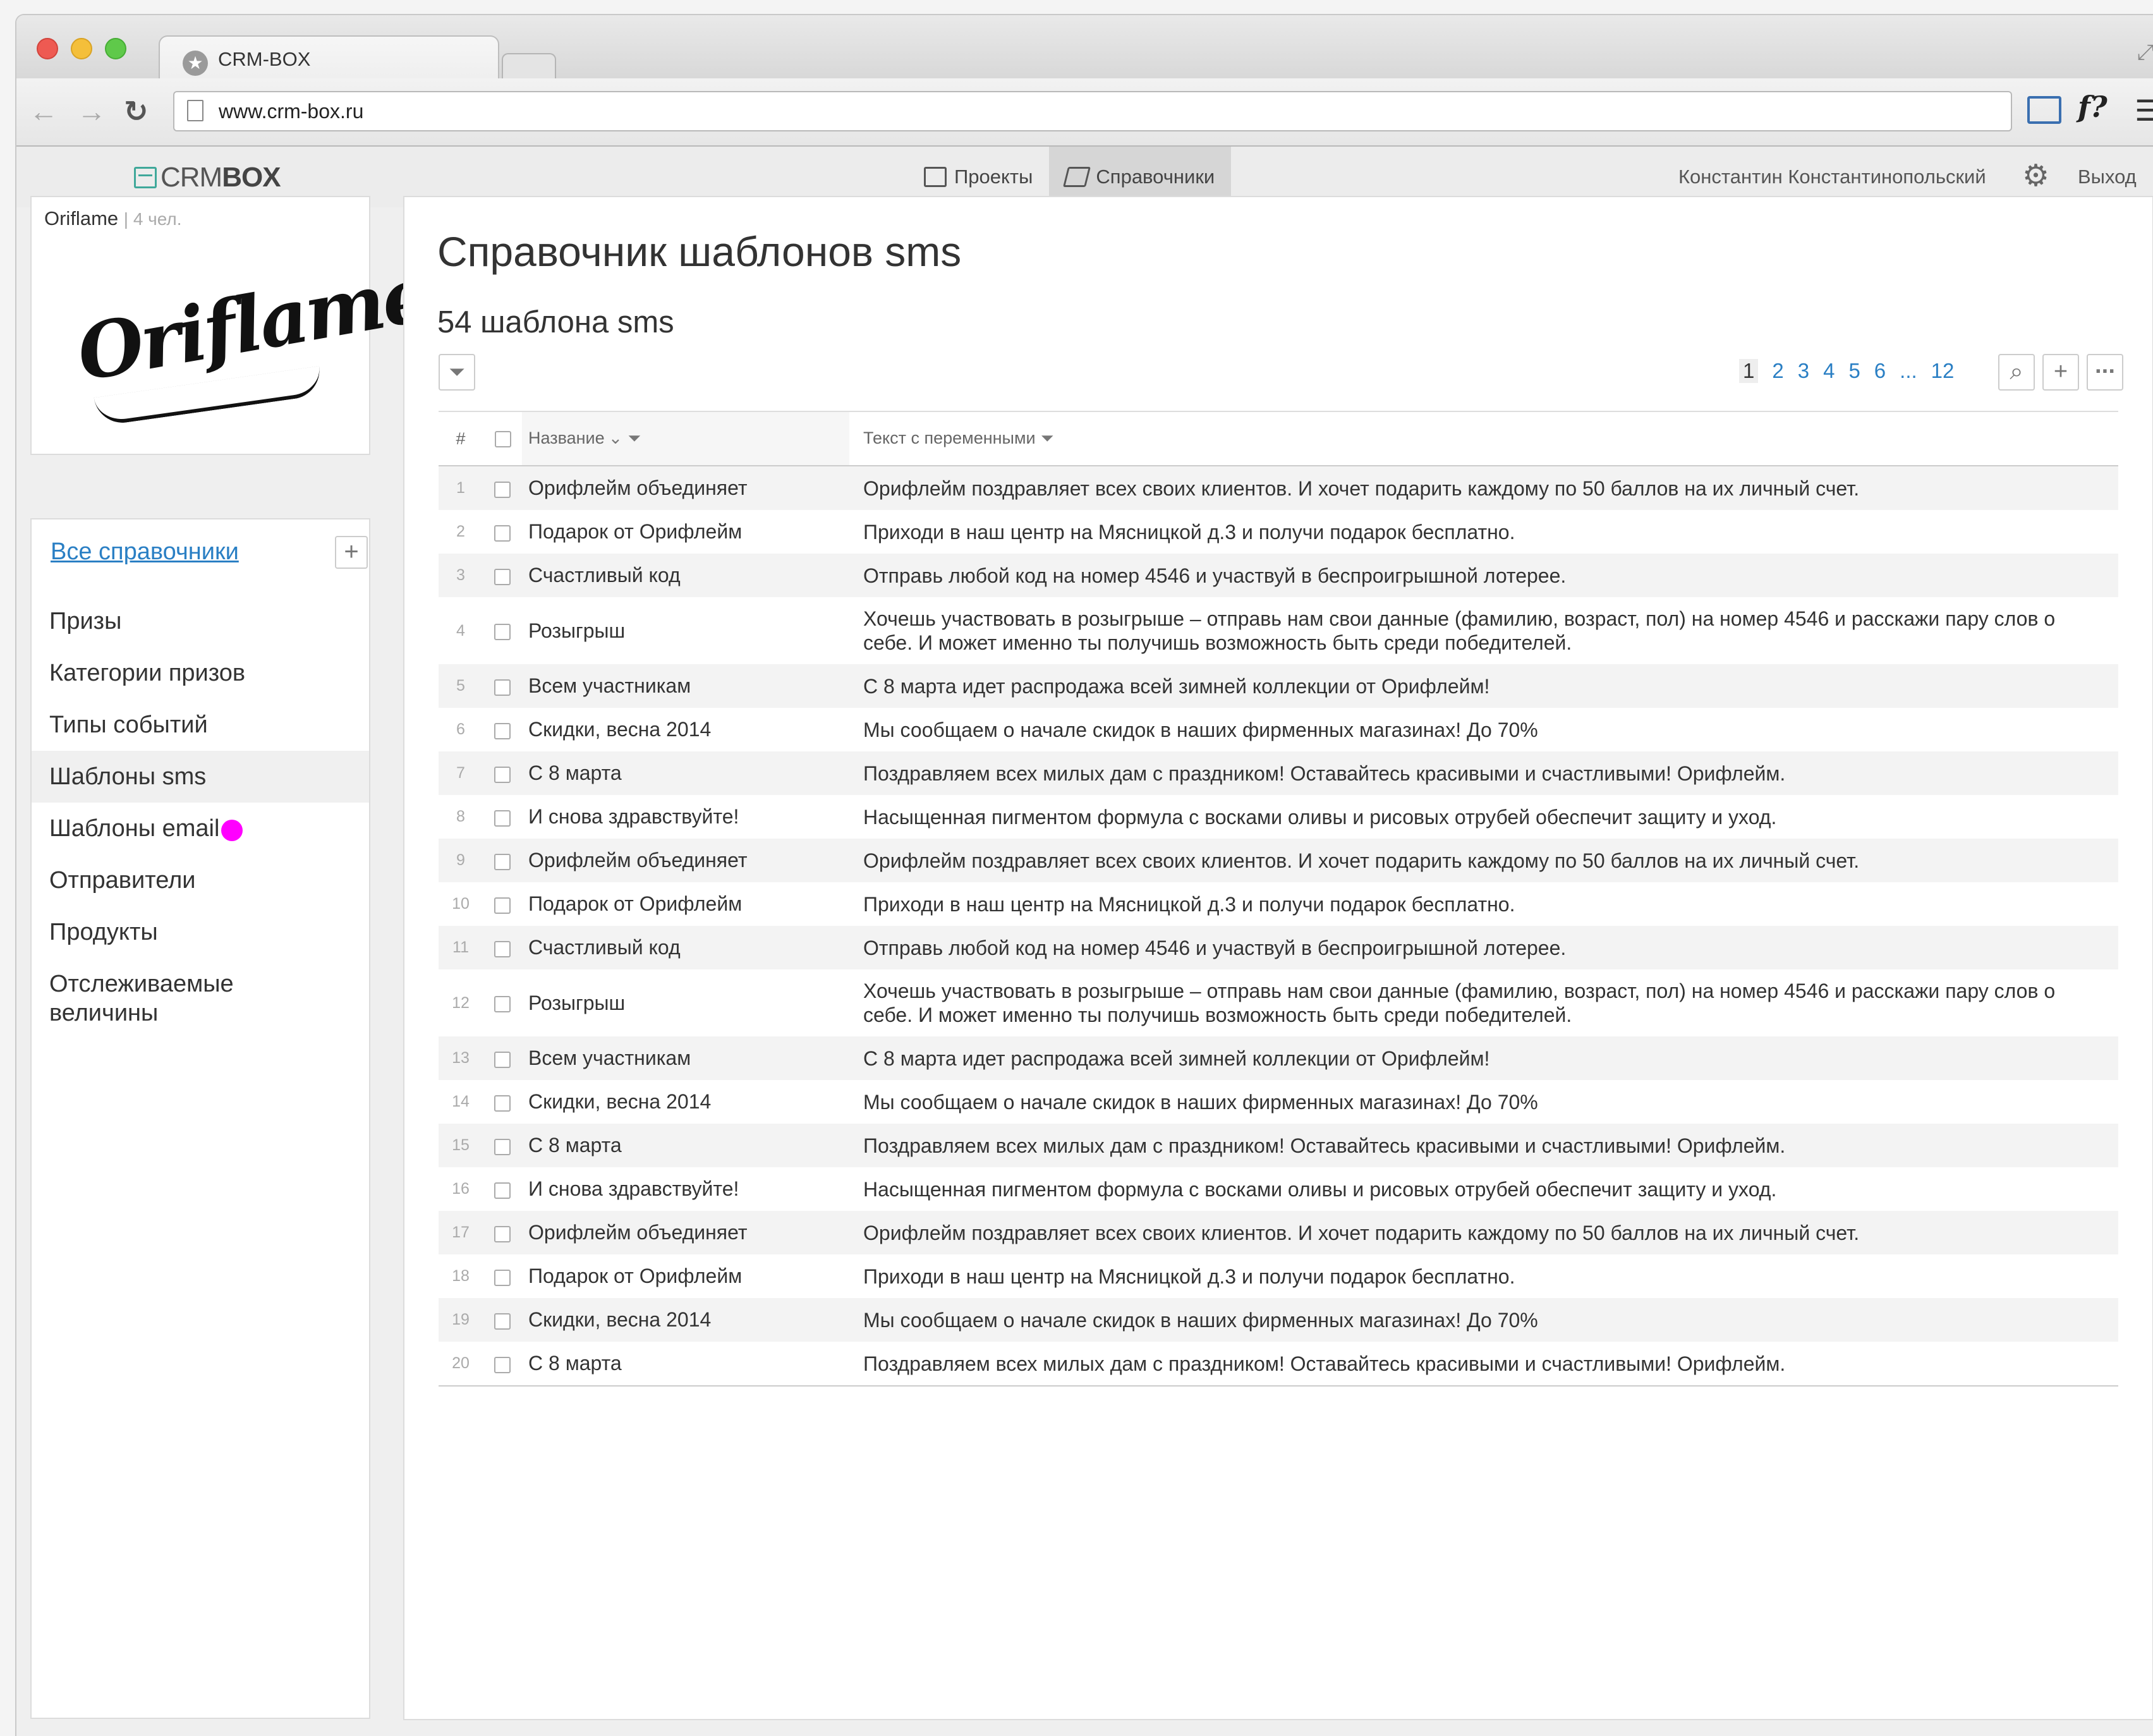 The image size is (2153, 1736). I want to click on add-template-button: +, so click(2060, 372).